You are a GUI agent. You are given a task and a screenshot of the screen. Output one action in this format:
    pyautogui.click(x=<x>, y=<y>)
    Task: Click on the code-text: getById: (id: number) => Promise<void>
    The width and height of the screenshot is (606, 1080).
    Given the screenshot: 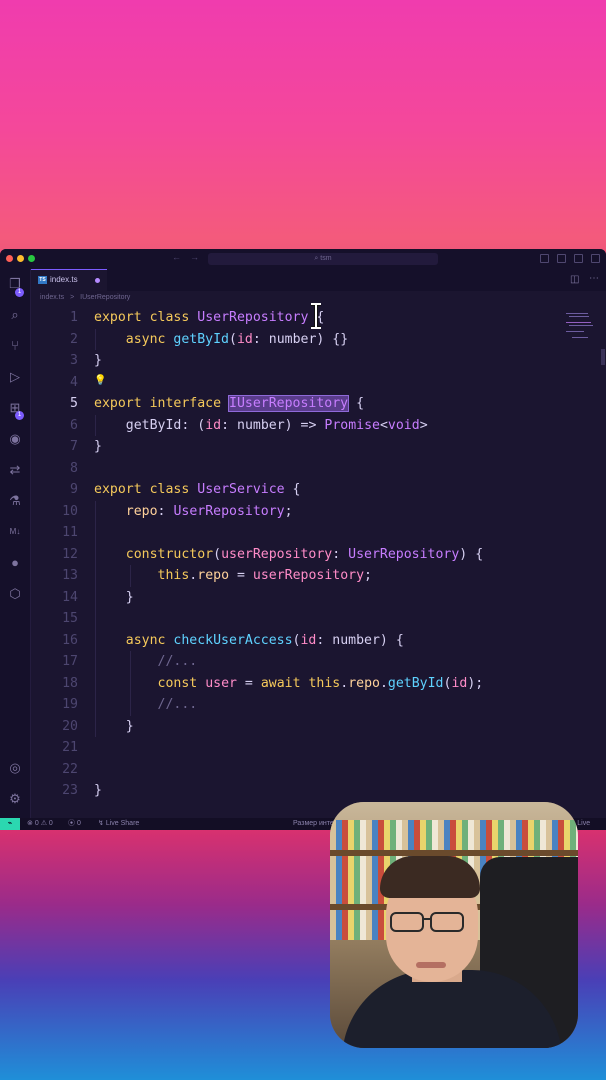 What is the action you would take?
    pyautogui.click(x=261, y=426)
    